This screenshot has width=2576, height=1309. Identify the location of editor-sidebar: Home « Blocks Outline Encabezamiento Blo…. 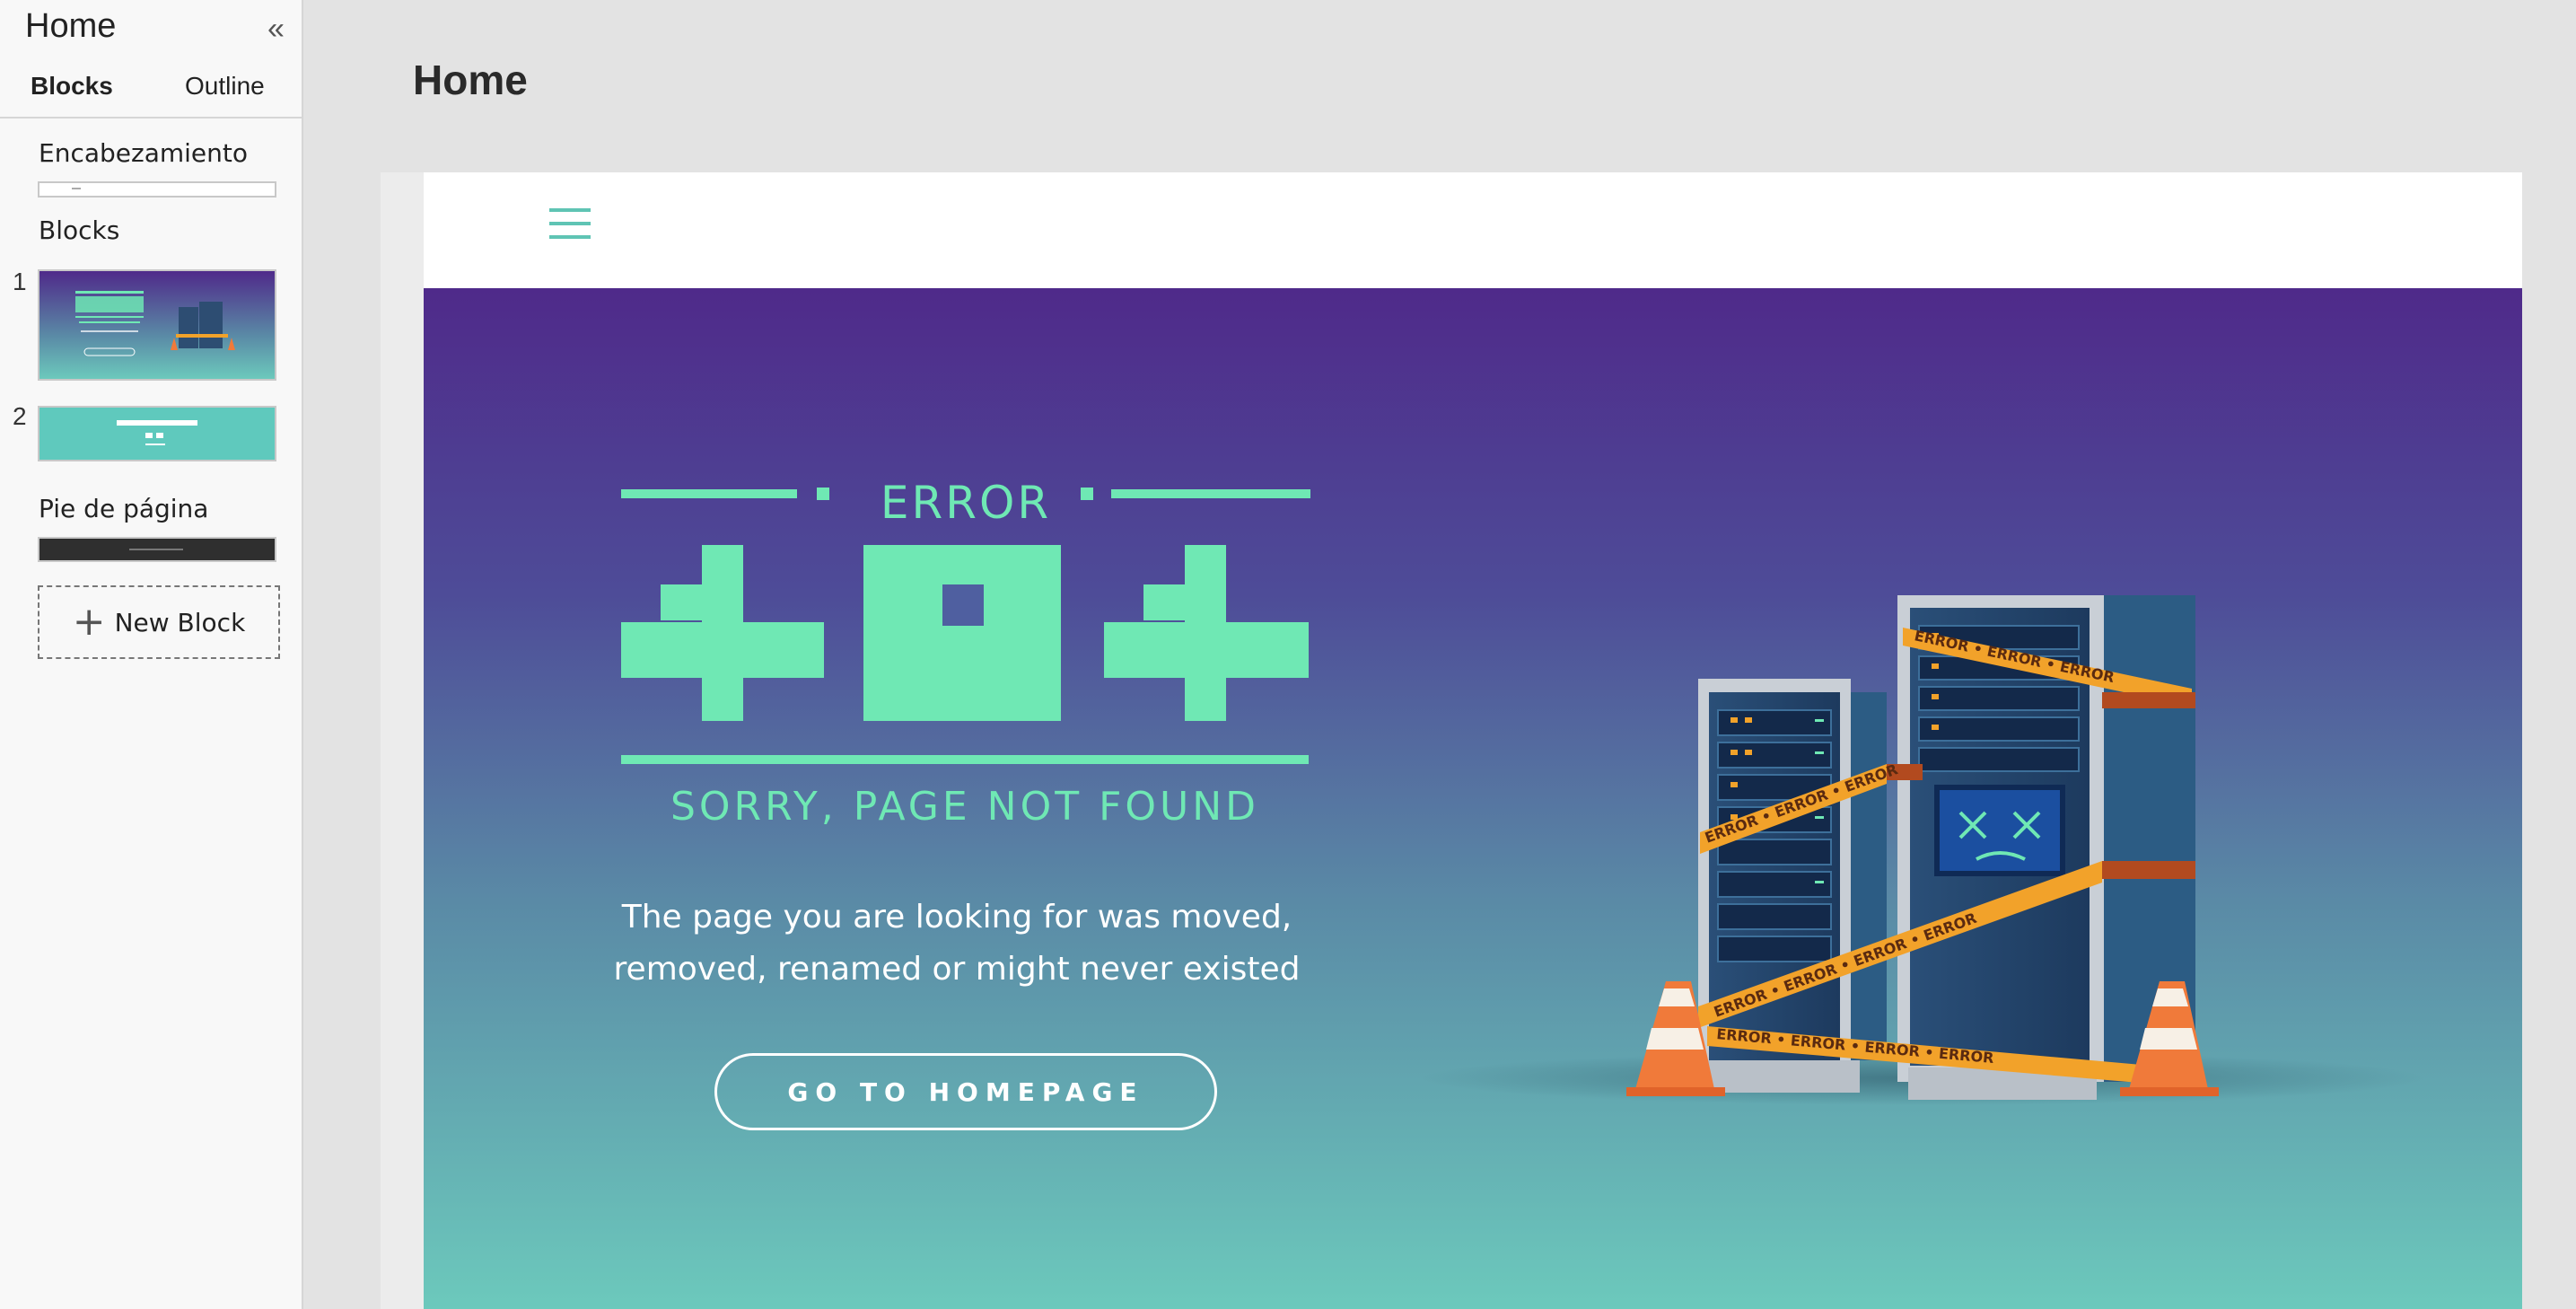
(151, 654).